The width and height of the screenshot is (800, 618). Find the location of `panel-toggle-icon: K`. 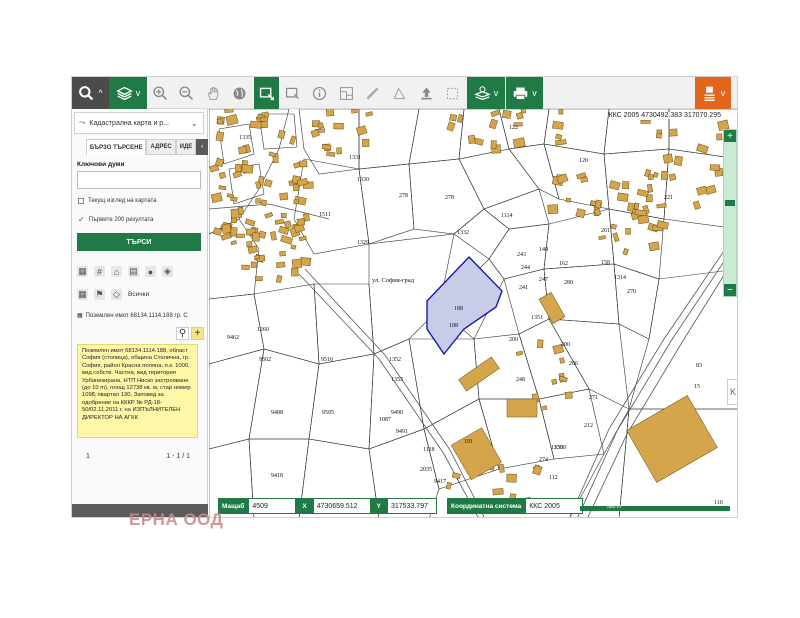

panel-toggle-icon: K is located at coordinates (732, 392).